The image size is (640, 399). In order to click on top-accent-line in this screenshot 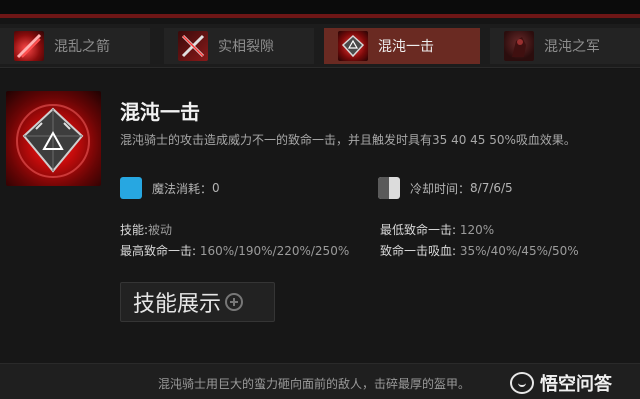, I will do `click(320, 16)`.